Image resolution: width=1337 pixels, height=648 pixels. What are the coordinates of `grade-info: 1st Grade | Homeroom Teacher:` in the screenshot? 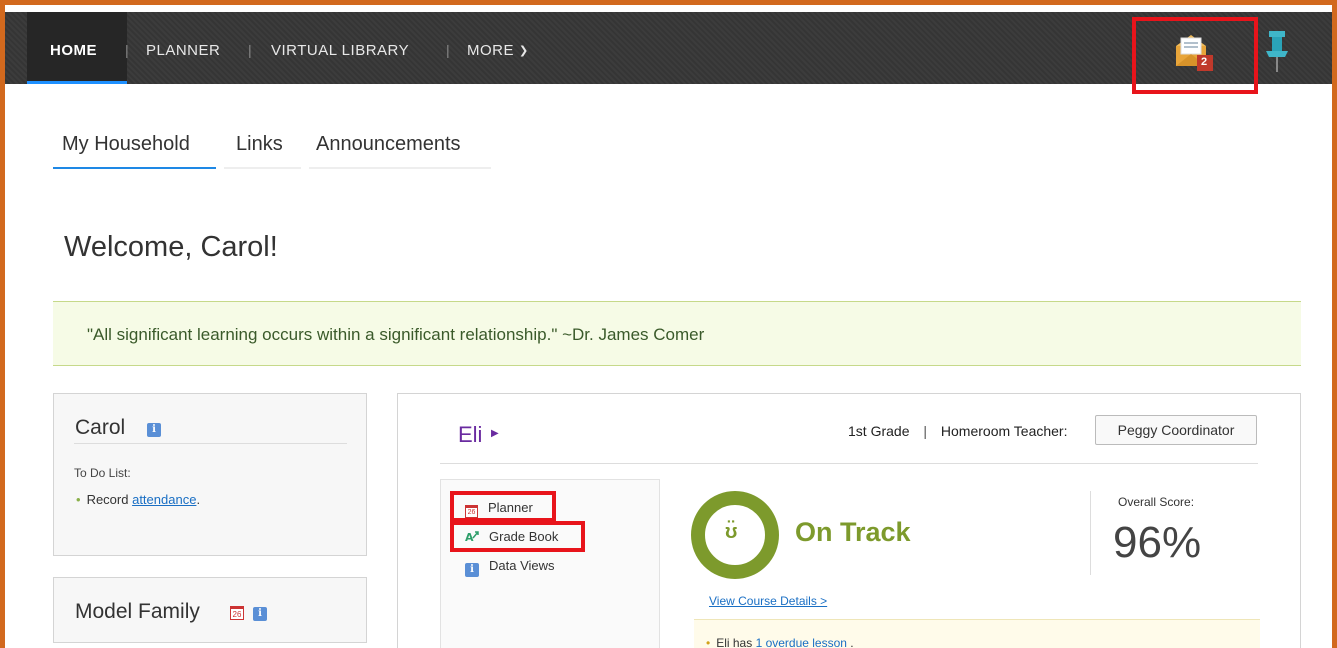 It's located at (957, 431).